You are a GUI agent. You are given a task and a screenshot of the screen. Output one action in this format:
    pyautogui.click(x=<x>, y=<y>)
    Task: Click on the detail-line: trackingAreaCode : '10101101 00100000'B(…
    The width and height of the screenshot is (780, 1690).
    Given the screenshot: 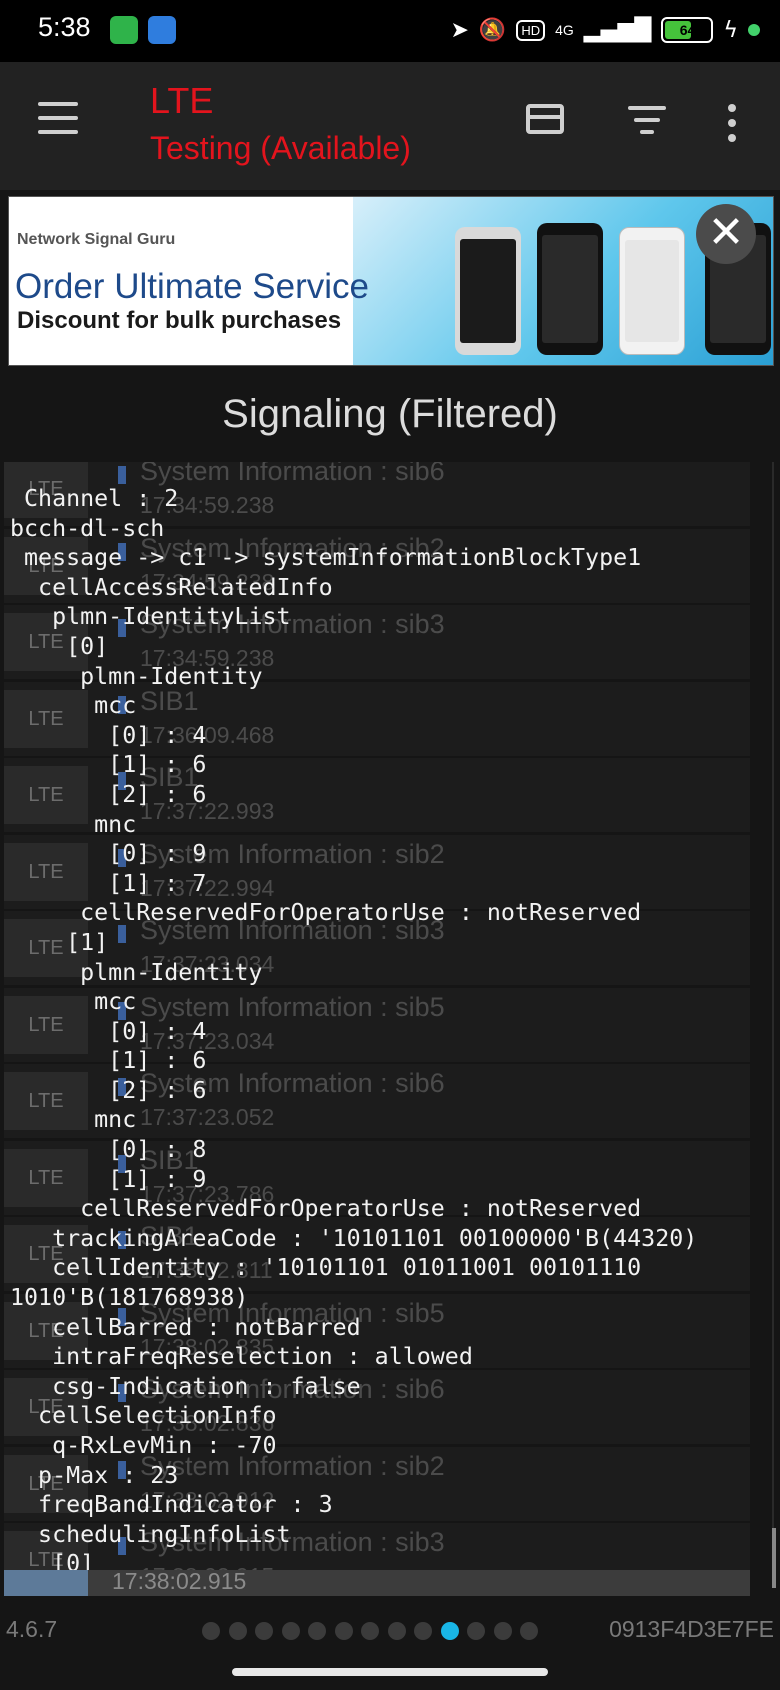 What is the action you would take?
    pyautogui.click(x=354, y=1238)
    